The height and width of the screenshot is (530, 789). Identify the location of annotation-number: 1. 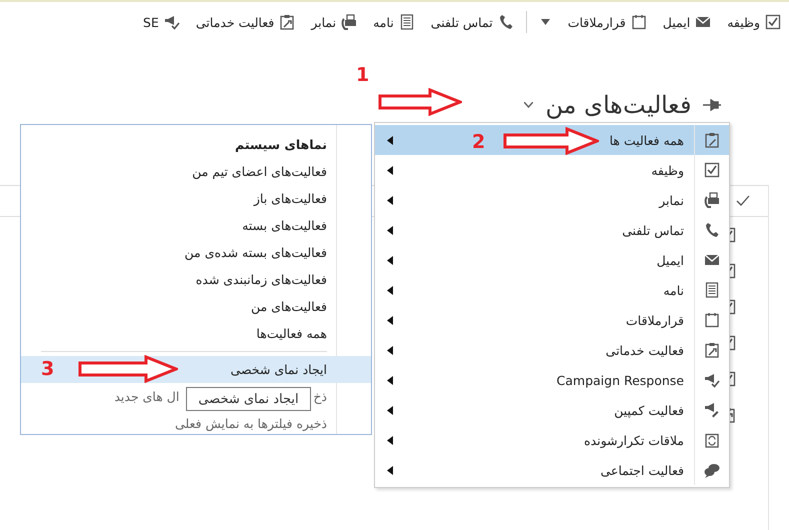
(363, 75).